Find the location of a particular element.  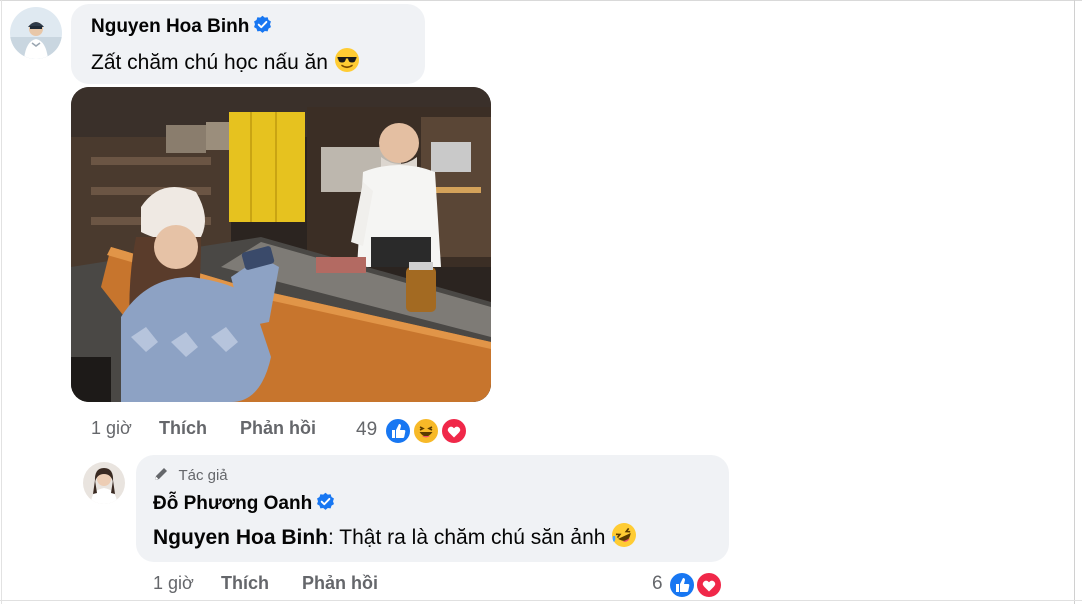

frame-right-border is located at coordinates (1074, 302).